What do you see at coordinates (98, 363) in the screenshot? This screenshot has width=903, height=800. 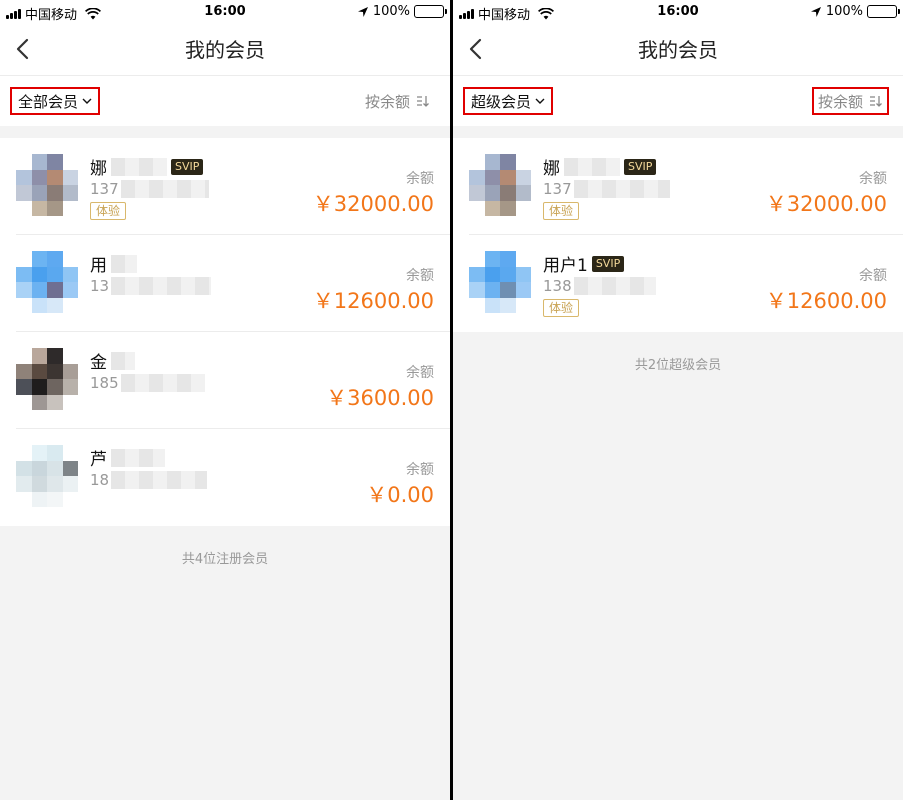 I see `member-name: 金` at bounding box center [98, 363].